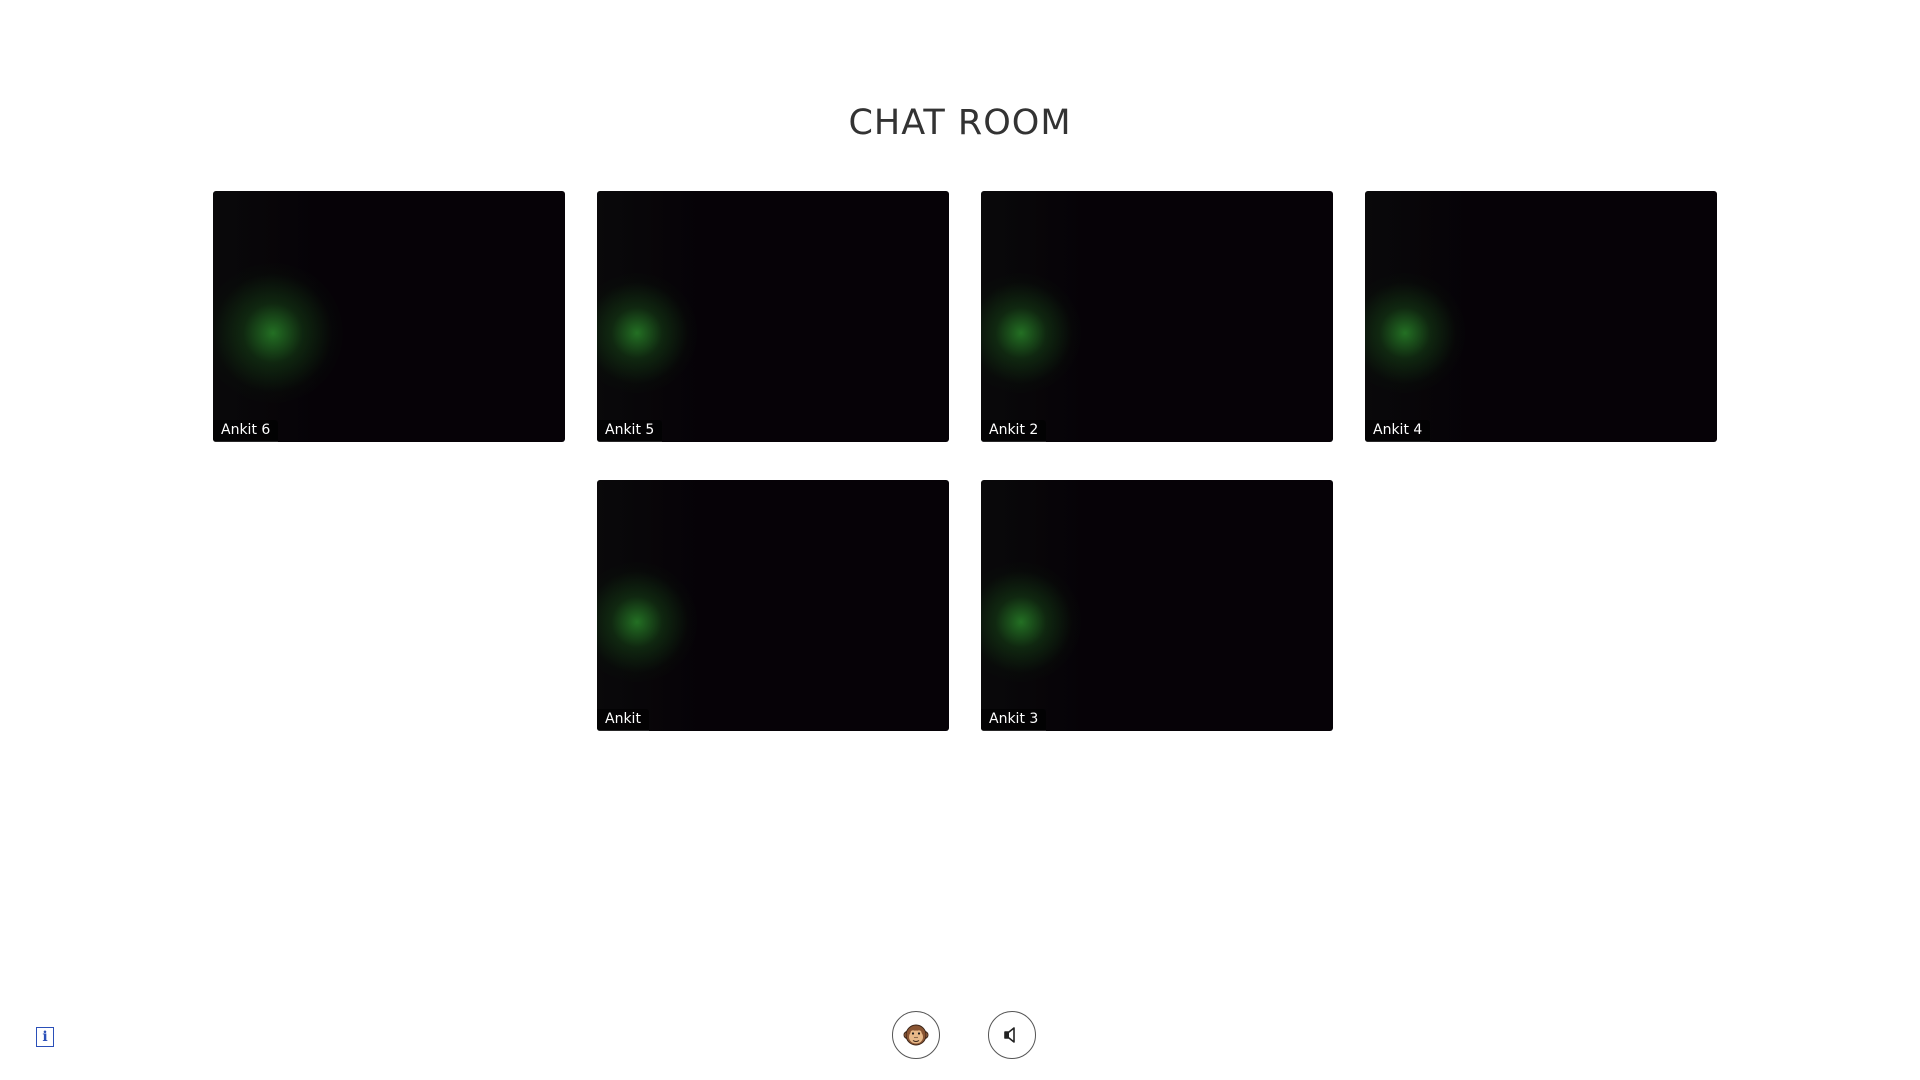 The width and height of the screenshot is (1920, 1080). Describe the element at coordinates (773, 316) in the screenshot. I see `video-tile: Ankit 5` at that location.